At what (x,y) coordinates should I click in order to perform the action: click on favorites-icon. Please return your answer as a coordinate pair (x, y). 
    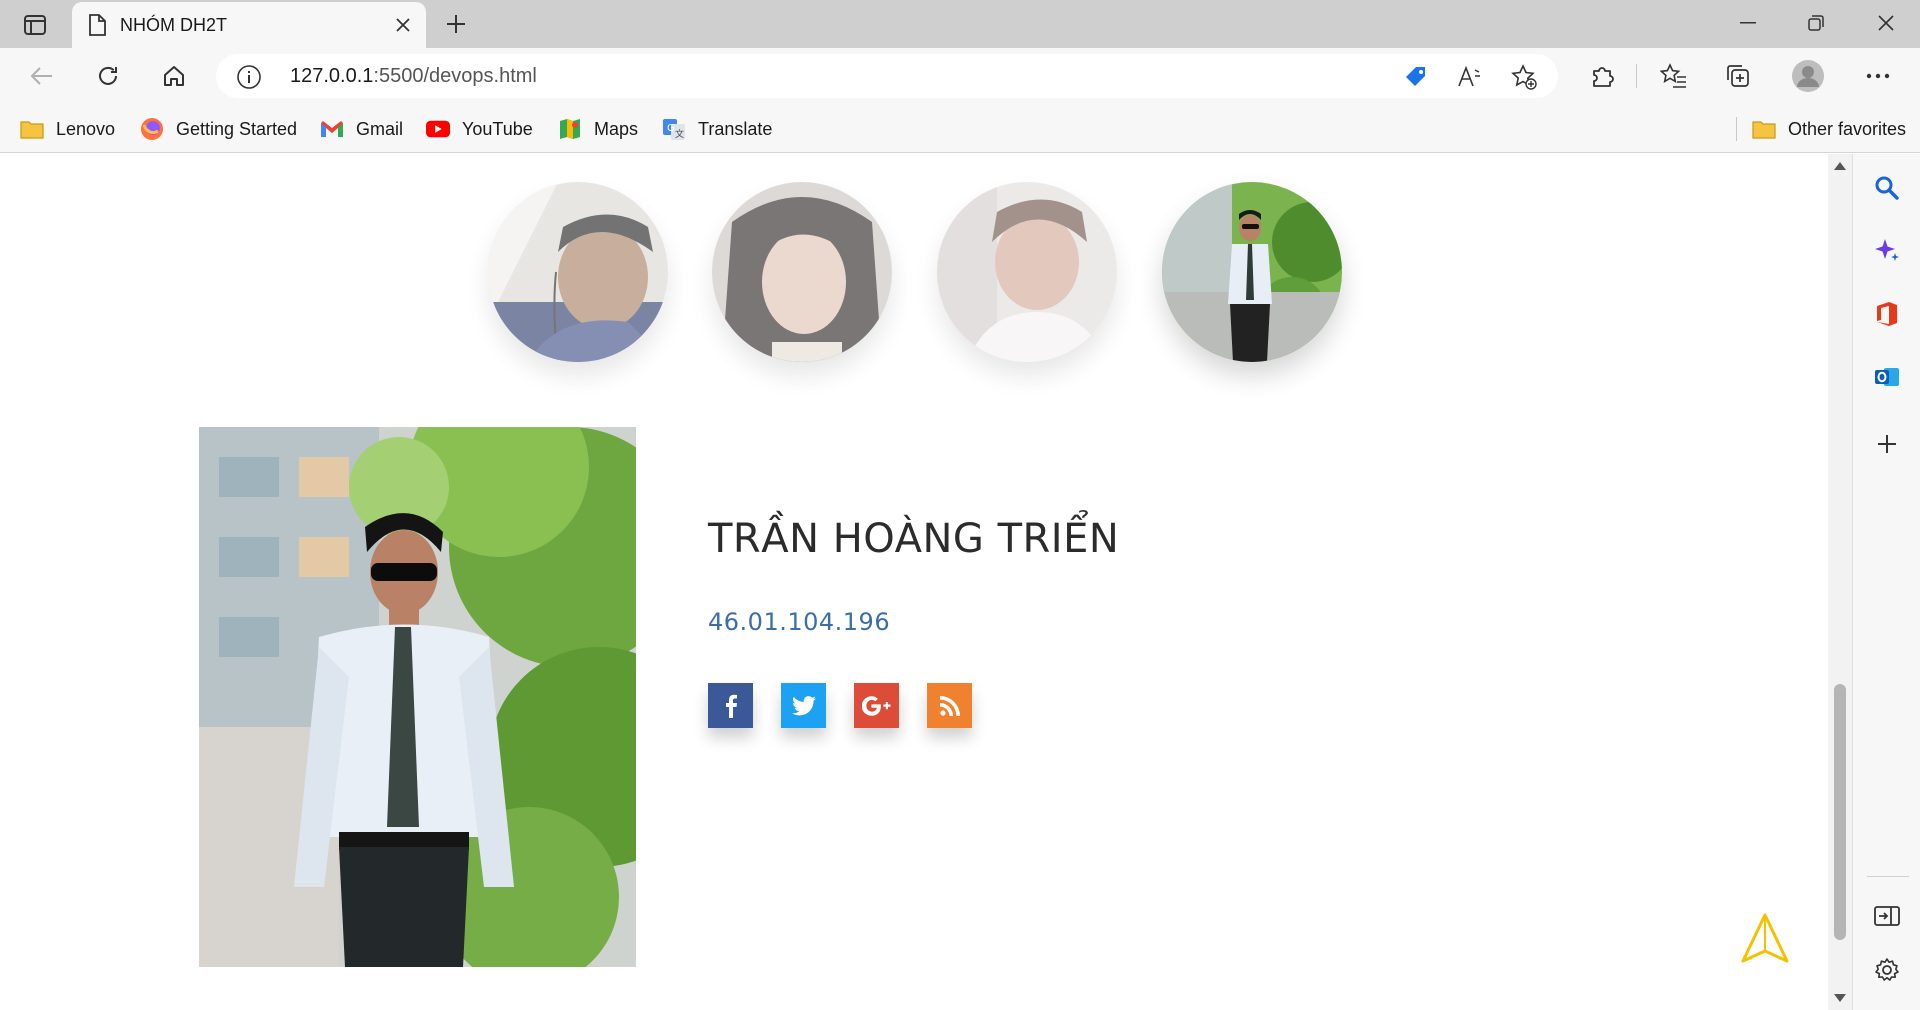
    Looking at the image, I should click on (1673, 75).